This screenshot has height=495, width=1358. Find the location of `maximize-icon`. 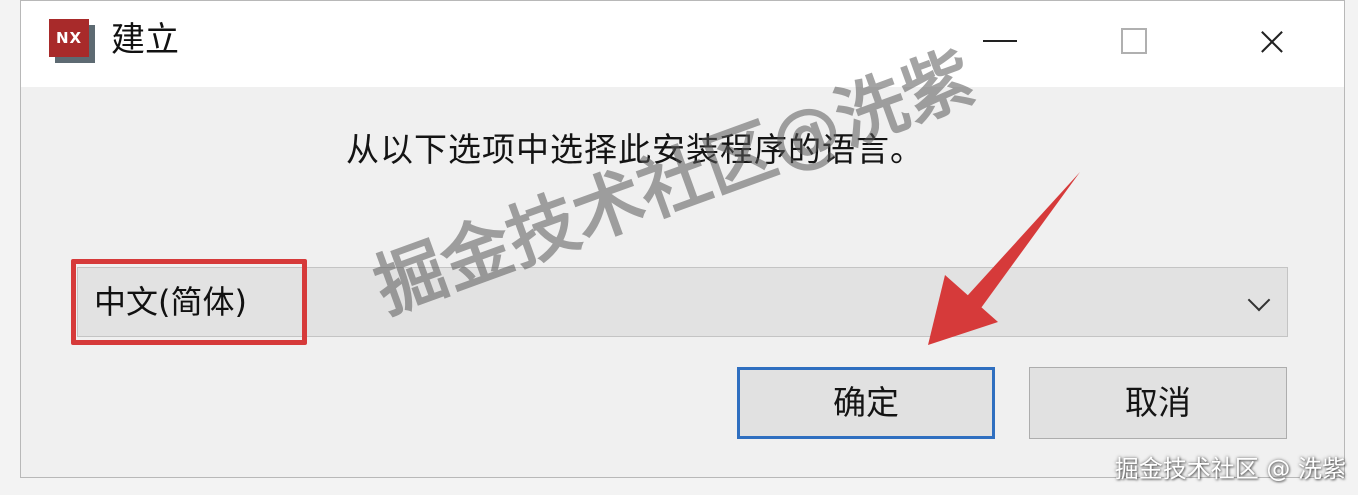

maximize-icon is located at coordinates (1134, 41).